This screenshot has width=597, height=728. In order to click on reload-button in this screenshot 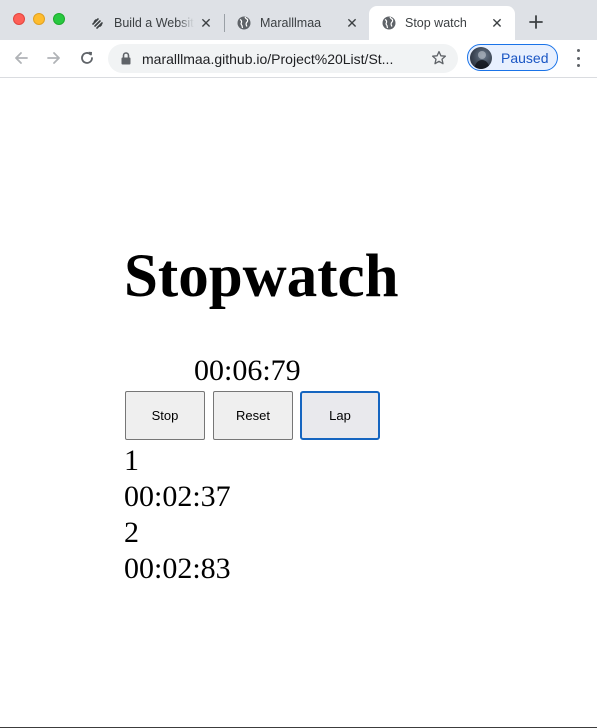, I will do `click(87, 58)`.